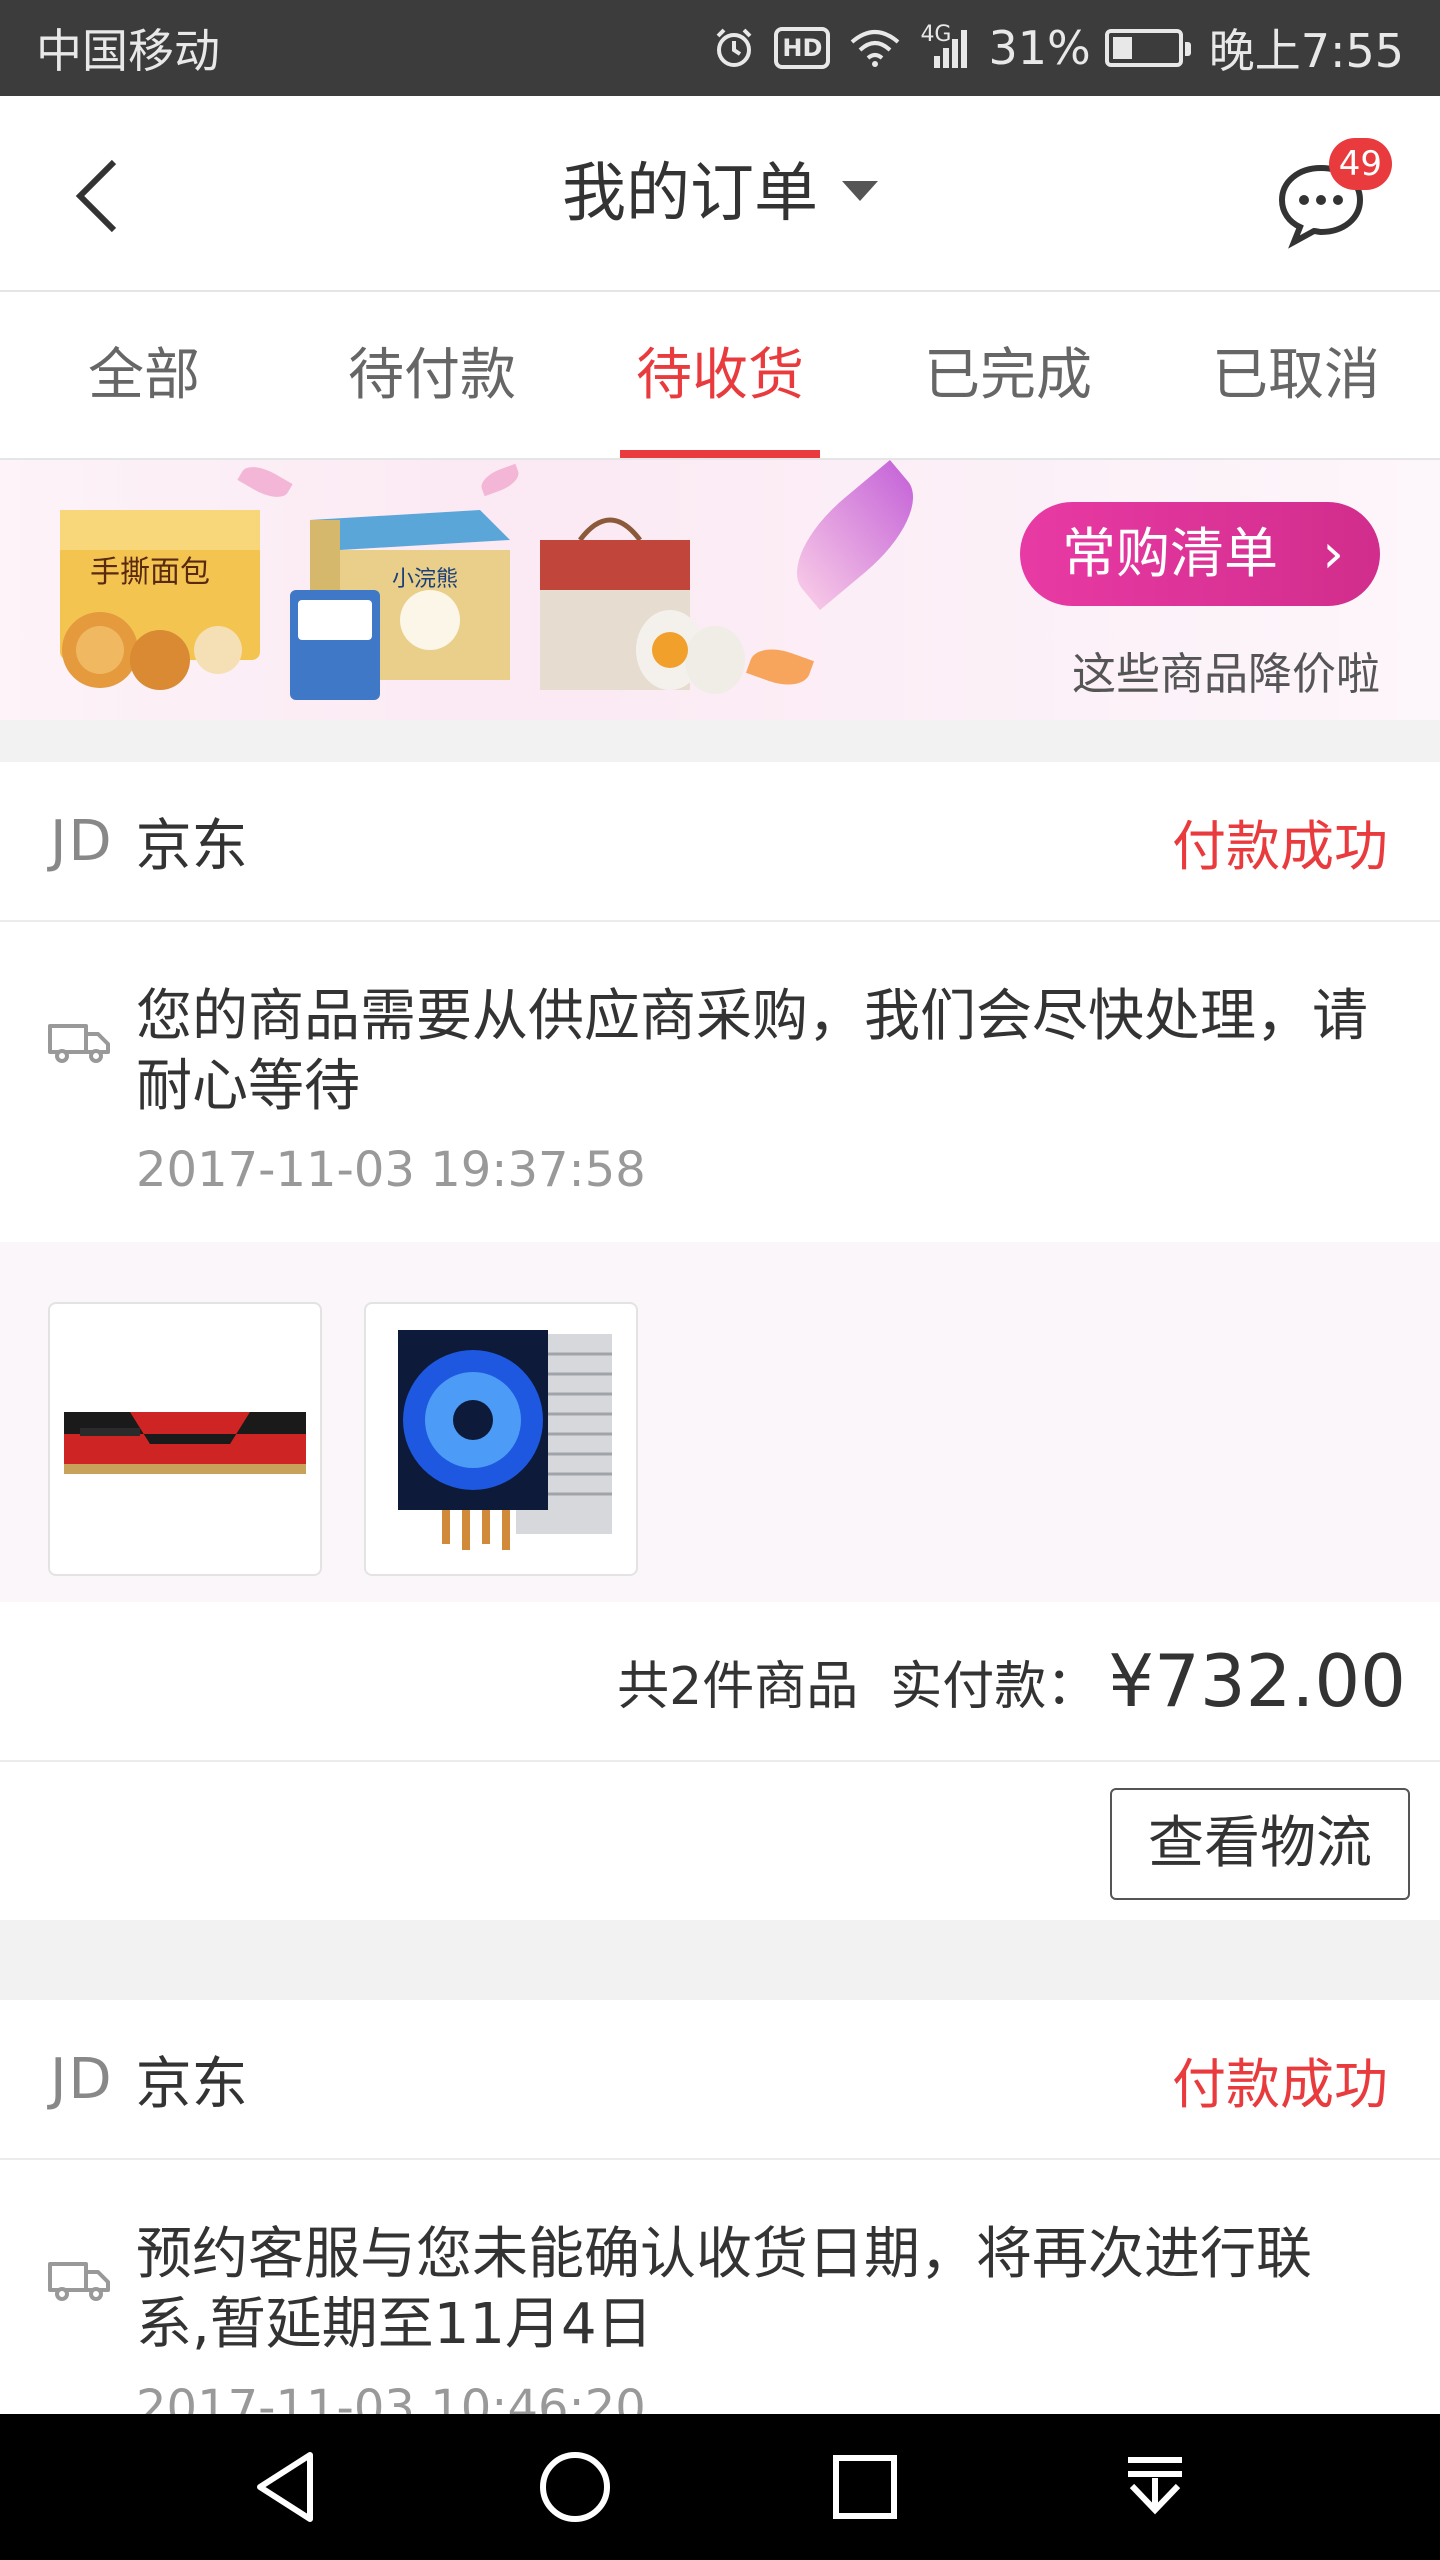 The width and height of the screenshot is (1440, 2560). I want to click on snack-box-product-image: 小浣熊, so click(400, 595).